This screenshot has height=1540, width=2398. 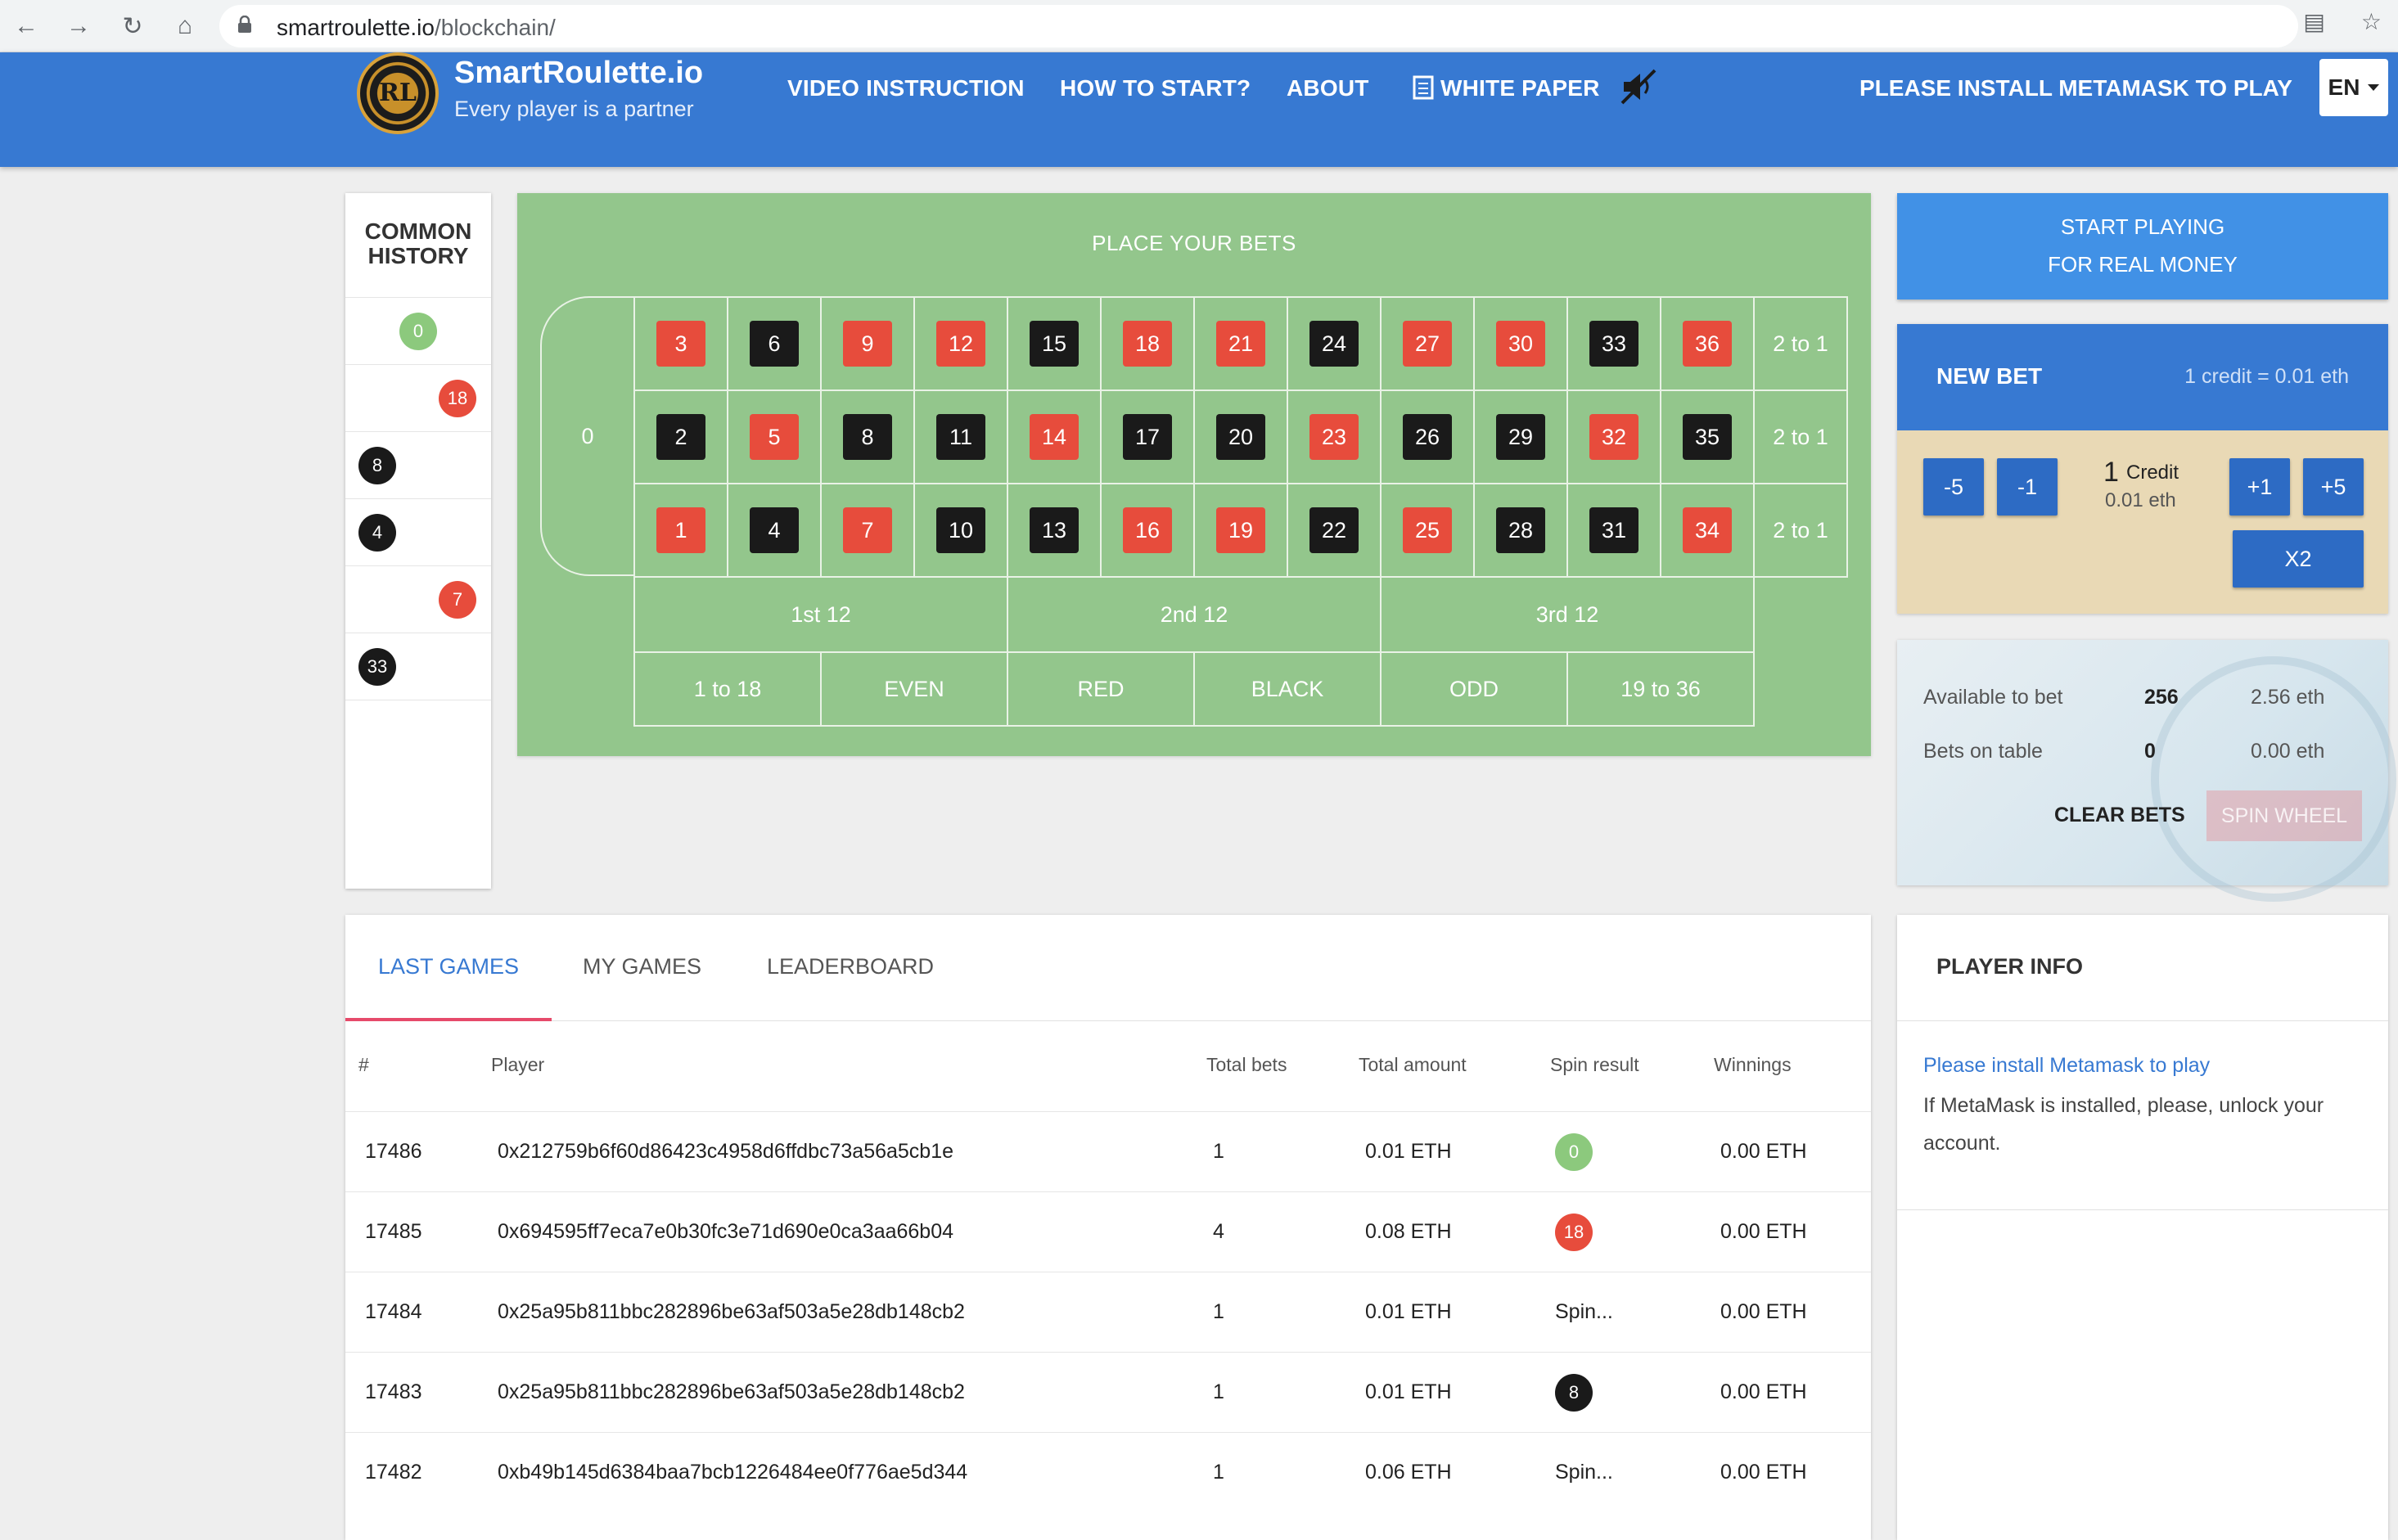 I want to click on bet-cell-number: 31, so click(x=1613, y=530).